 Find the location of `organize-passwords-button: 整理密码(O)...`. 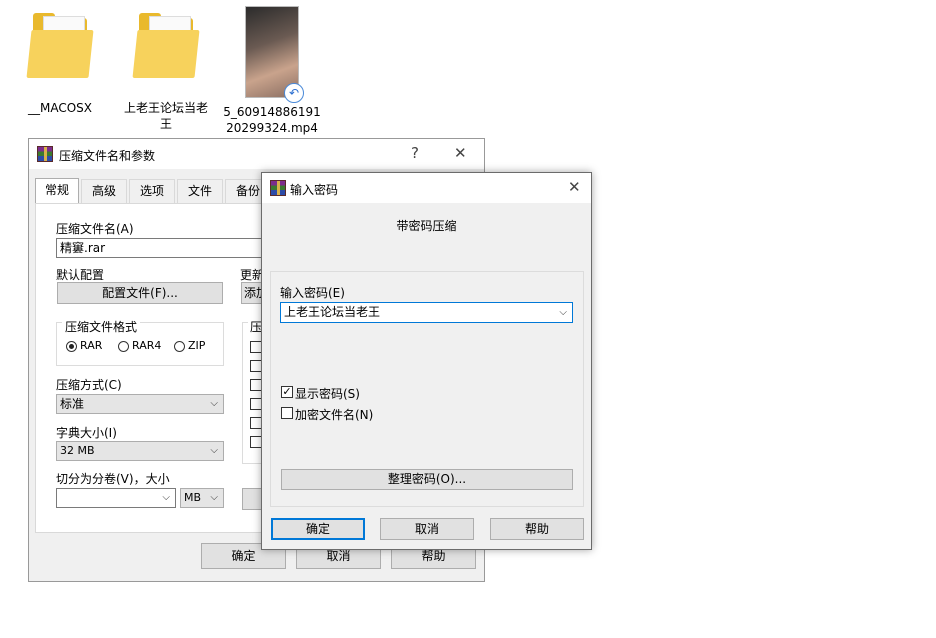

organize-passwords-button: 整理密码(O)... is located at coordinates (427, 479).